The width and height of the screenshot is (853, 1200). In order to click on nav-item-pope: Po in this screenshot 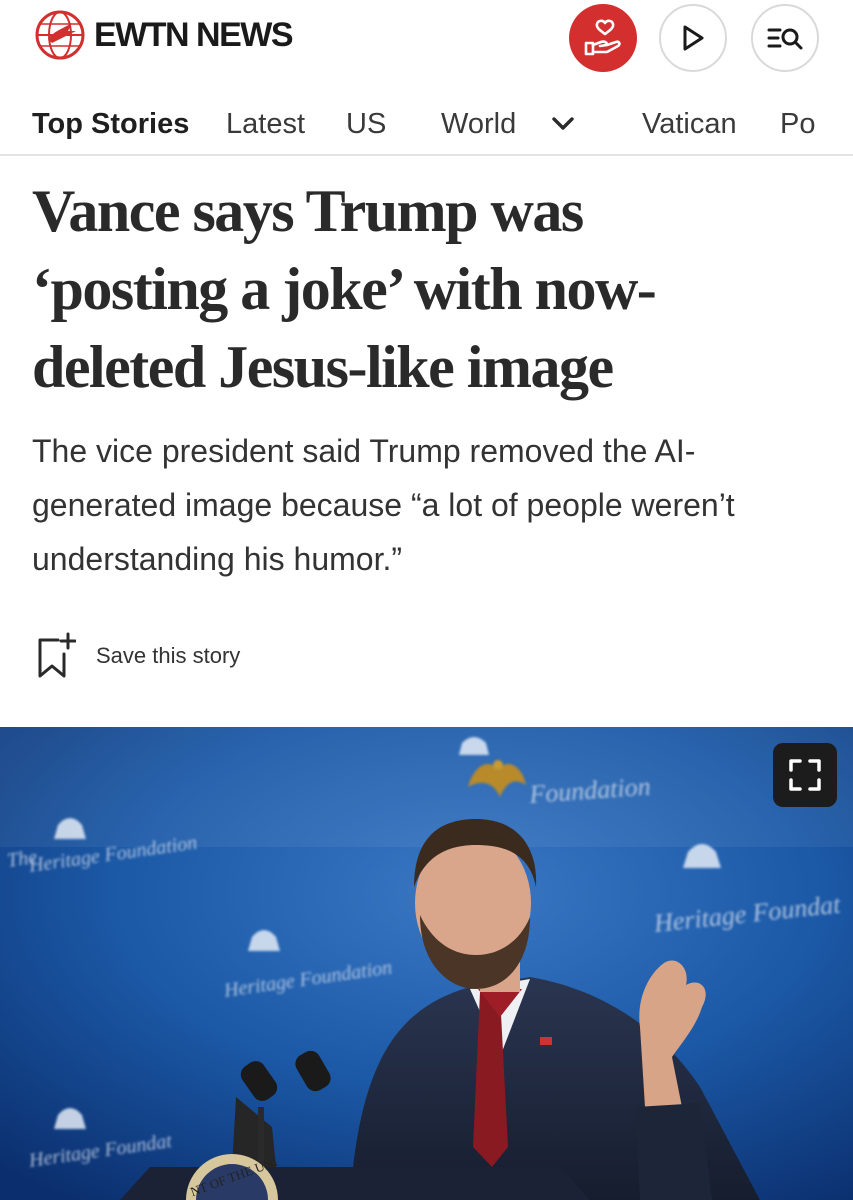, I will do `click(797, 124)`.